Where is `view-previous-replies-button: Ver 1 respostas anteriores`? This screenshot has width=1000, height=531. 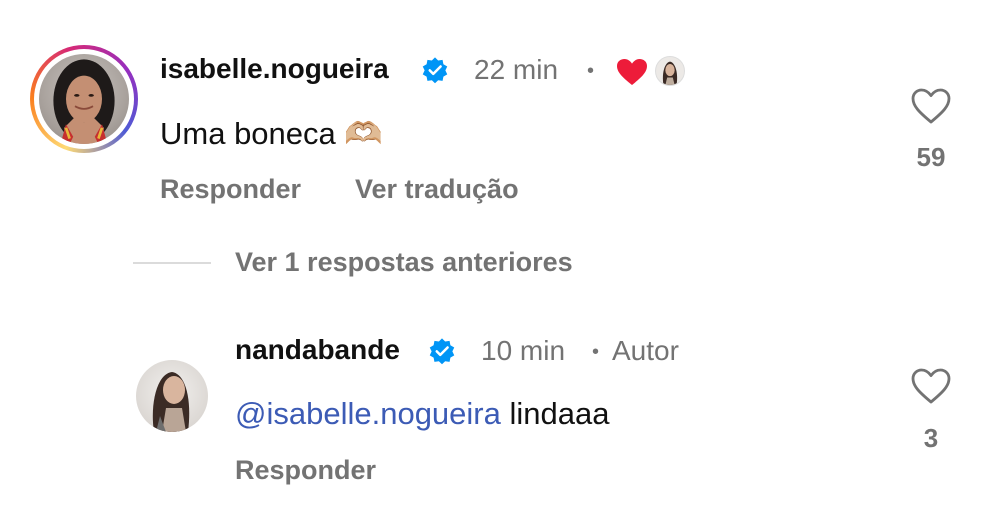 view-previous-replies-button: Ver 1 respostas anteriores is located at coordinates (404, 262).